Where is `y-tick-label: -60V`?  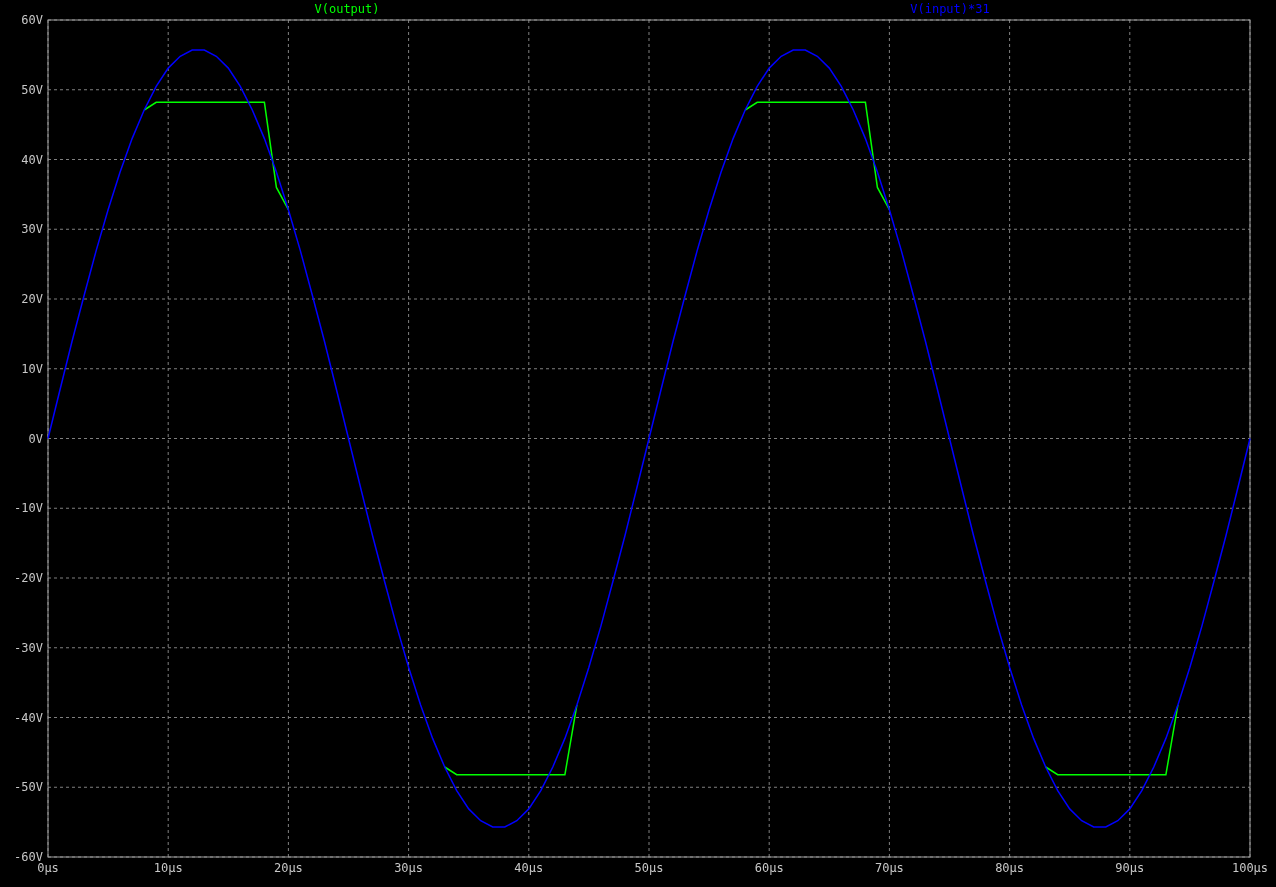
y-tick-label: -60V is located at coordinates (28, 857).